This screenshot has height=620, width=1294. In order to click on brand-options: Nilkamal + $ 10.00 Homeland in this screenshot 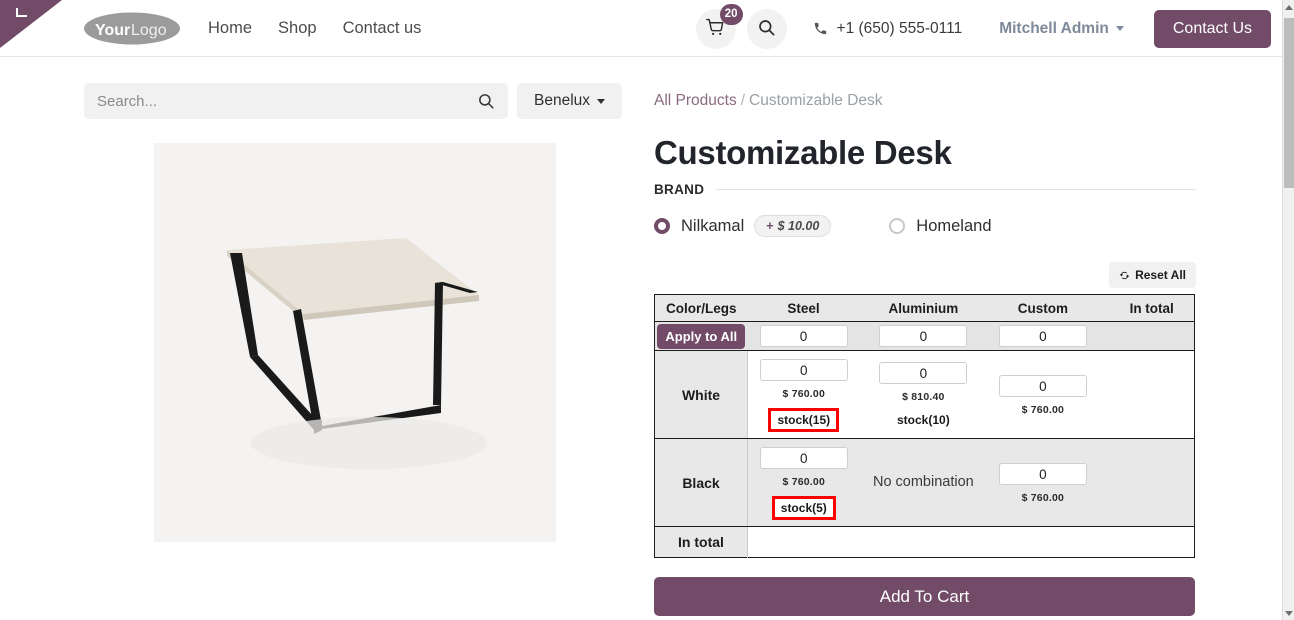, I will do `click(925, 226)`.